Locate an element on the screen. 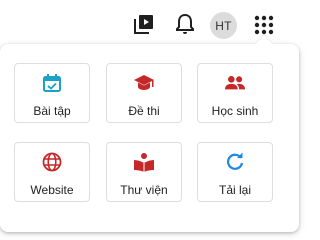  apps-grid-icon is located at coordinates (264, 25).